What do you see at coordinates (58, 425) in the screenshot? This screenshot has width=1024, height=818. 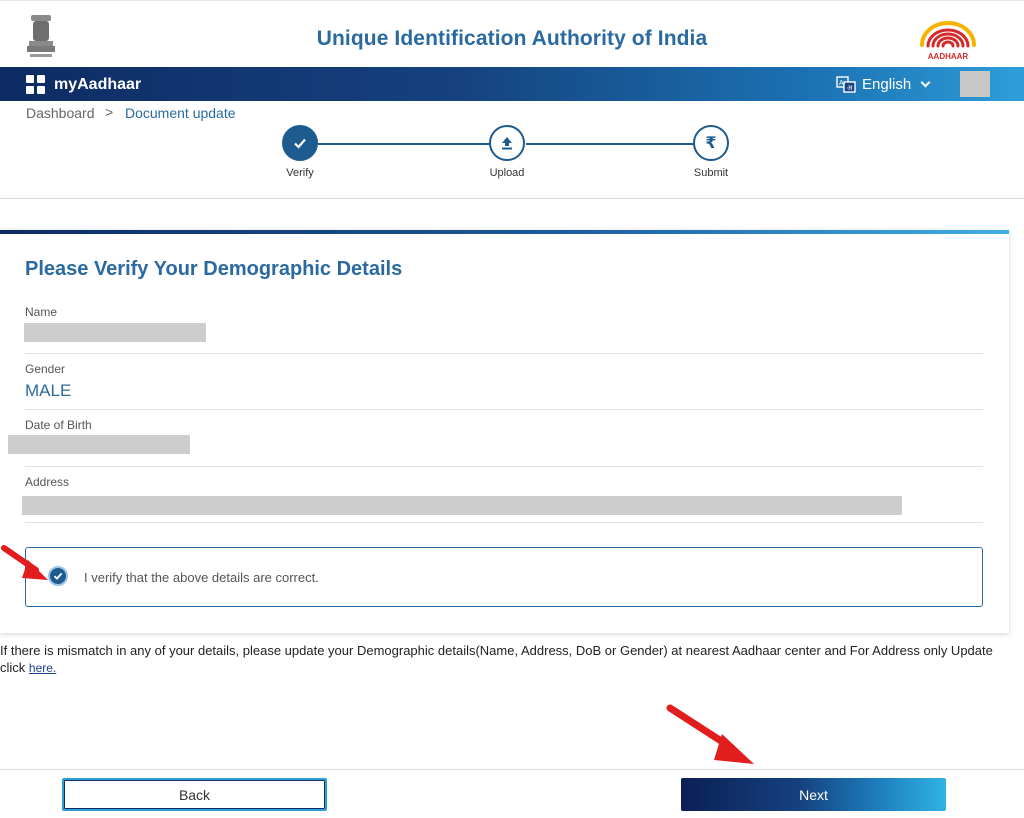 I see `field-label-dob: Date of Birth` at bounding box center [58, 425].